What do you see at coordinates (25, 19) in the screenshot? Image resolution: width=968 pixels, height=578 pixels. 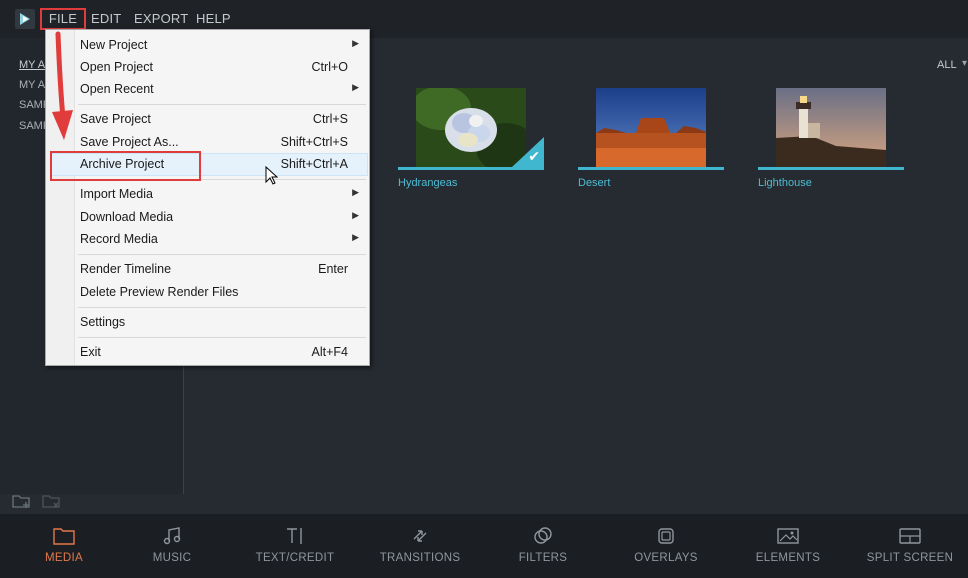 I see `app-logo-icon` at bounding box center [25, 19].